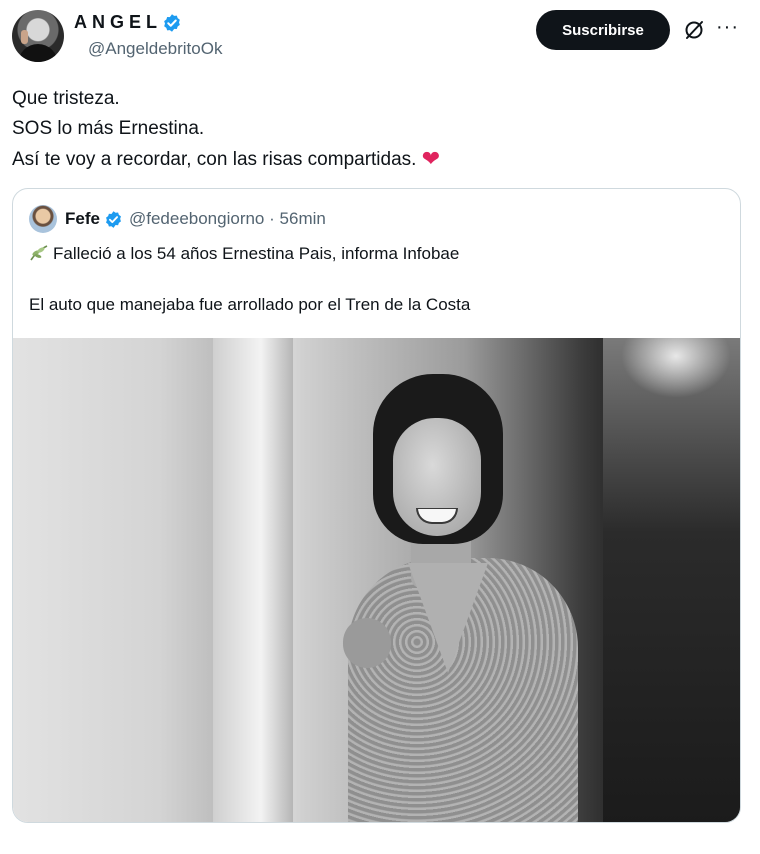 The image size is (760, 854). I want to click on author-avatar, so click(38, 36).